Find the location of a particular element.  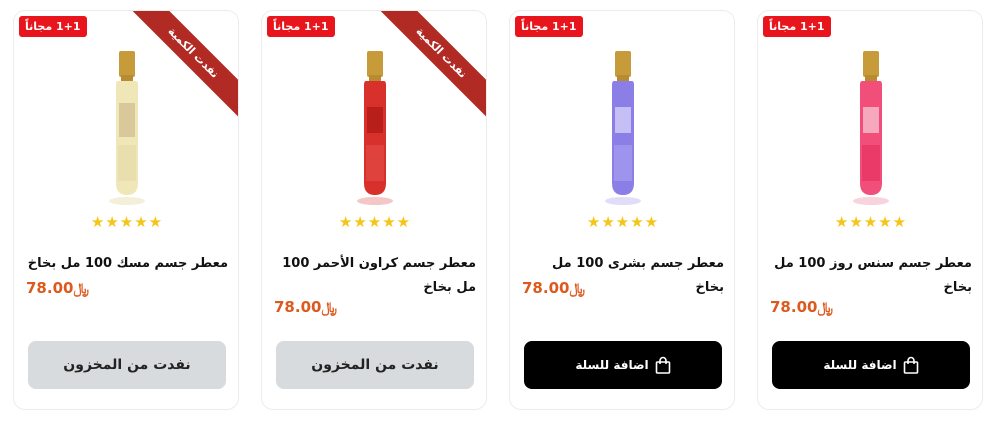

product-title: معطر جسم سنس روز 100 مل بخاخ is located at coordinates (871, 276).